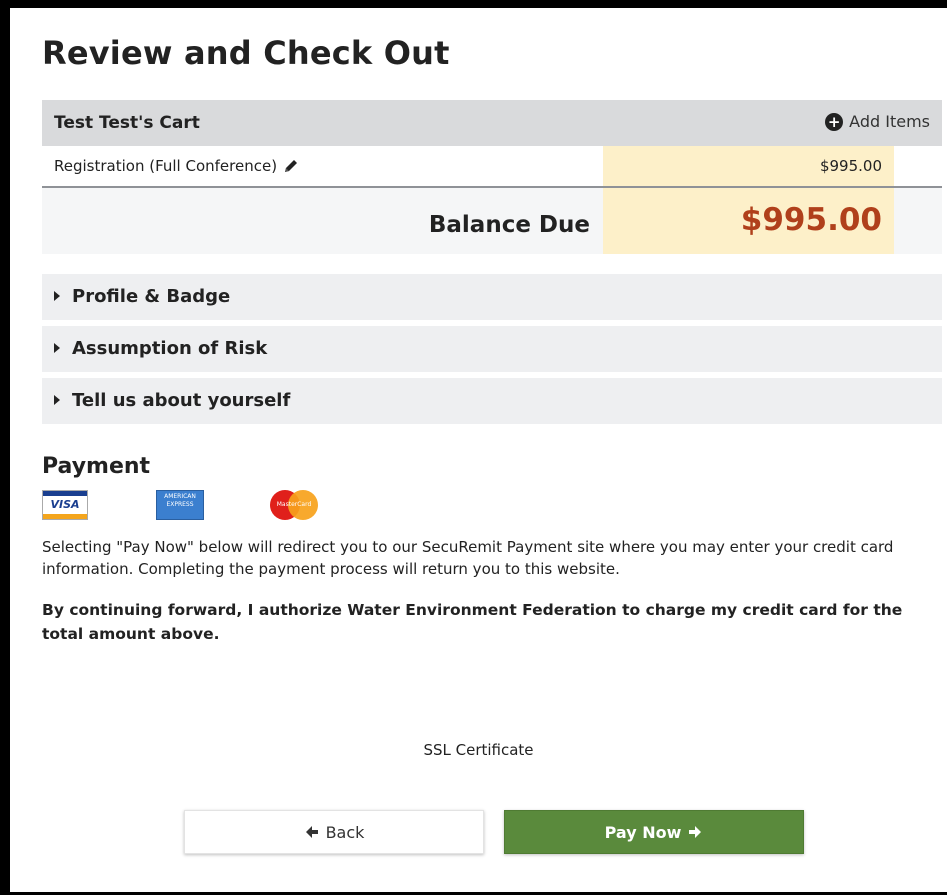 The height and width of the screenshot is (895, 947). Describe the element at coordinates (492, 297) in the screenshot. I see `accordion-profile-badge: Profile & Badge` at that location.